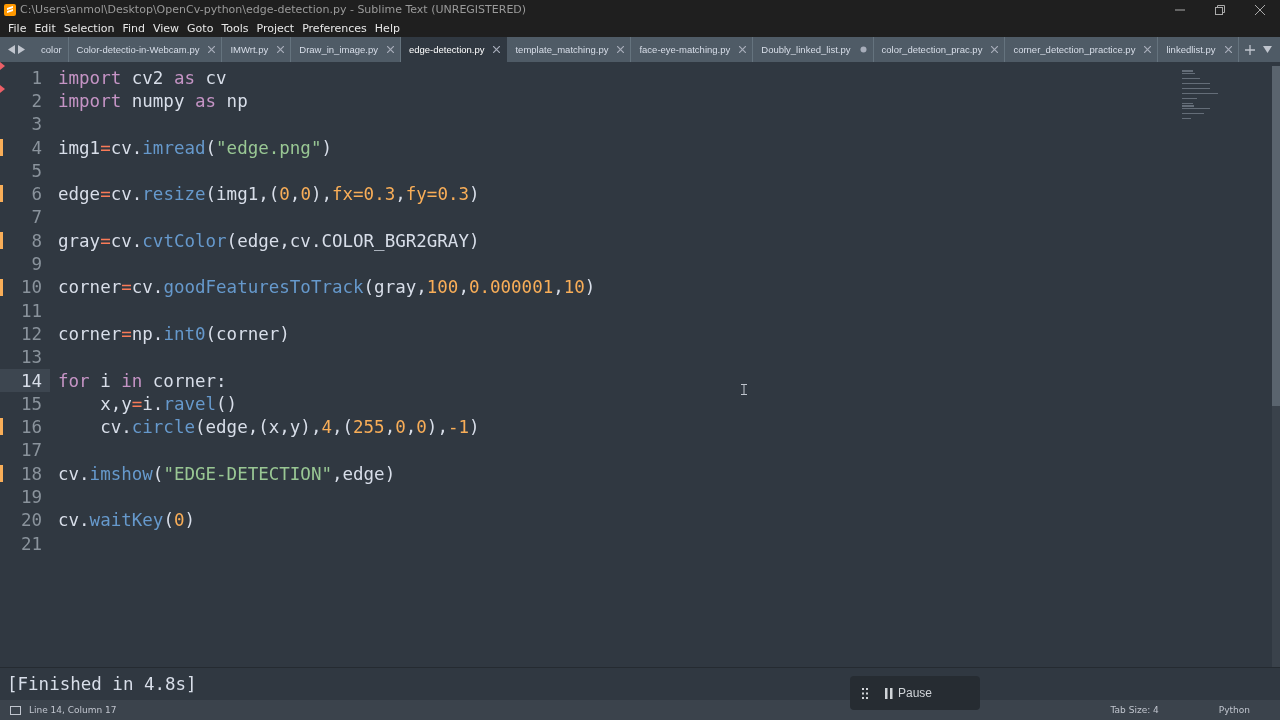 This screenshot has width=1280, height=720. Describe the element at coordinates (387, 28) in the screenshot. I see `menu-item: Help` at that location.